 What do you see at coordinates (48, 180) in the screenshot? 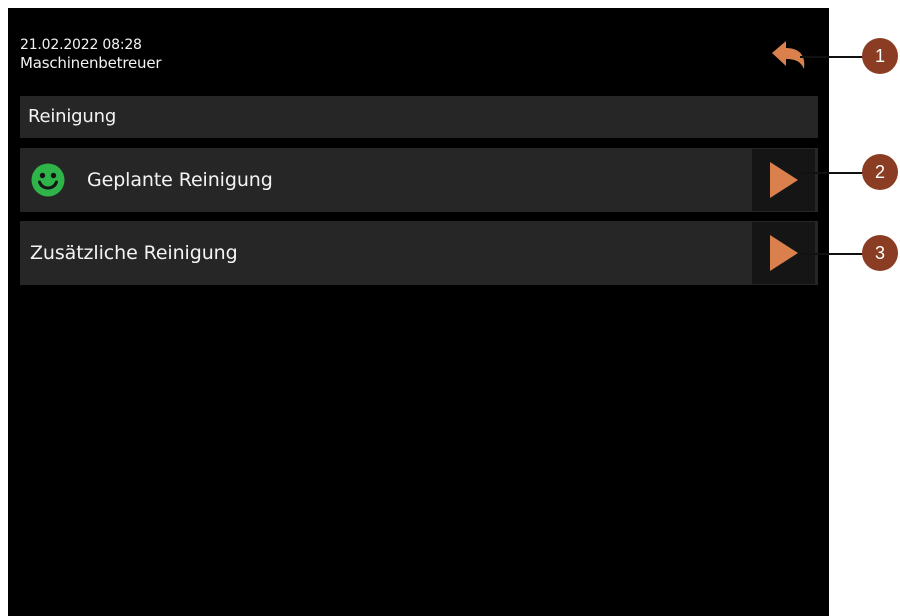
I see `smiley-icon` at bounding box center [48, 180].